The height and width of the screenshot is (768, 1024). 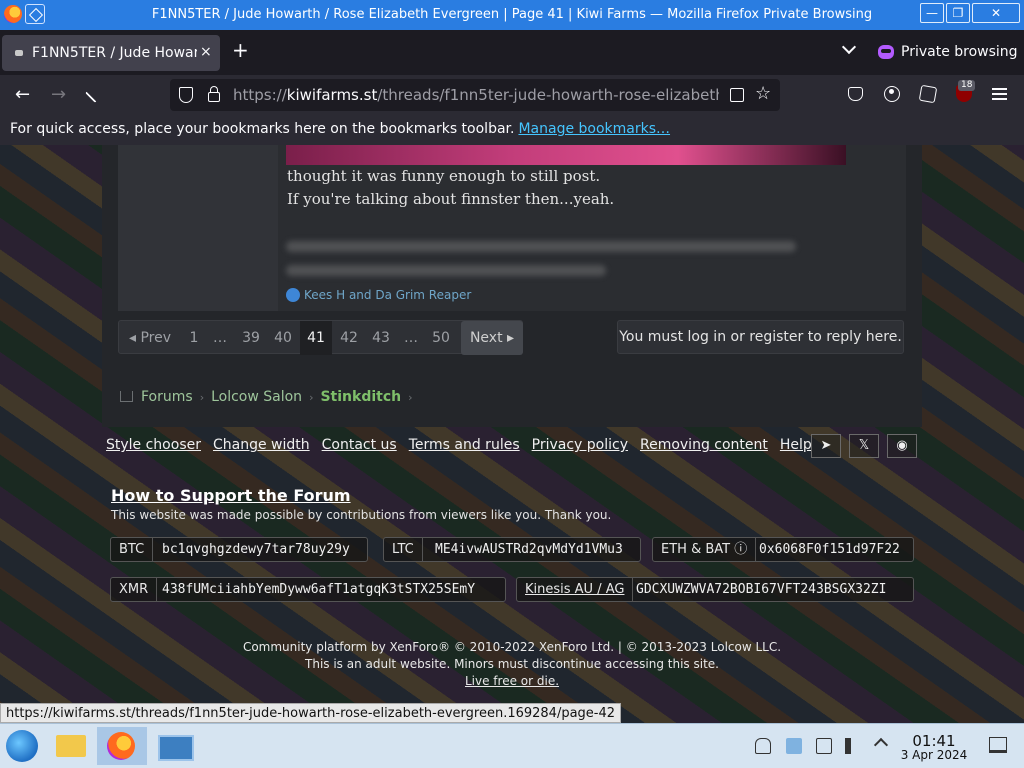 I want to click on crypto-label: BTC, so click(x=132, y=549).